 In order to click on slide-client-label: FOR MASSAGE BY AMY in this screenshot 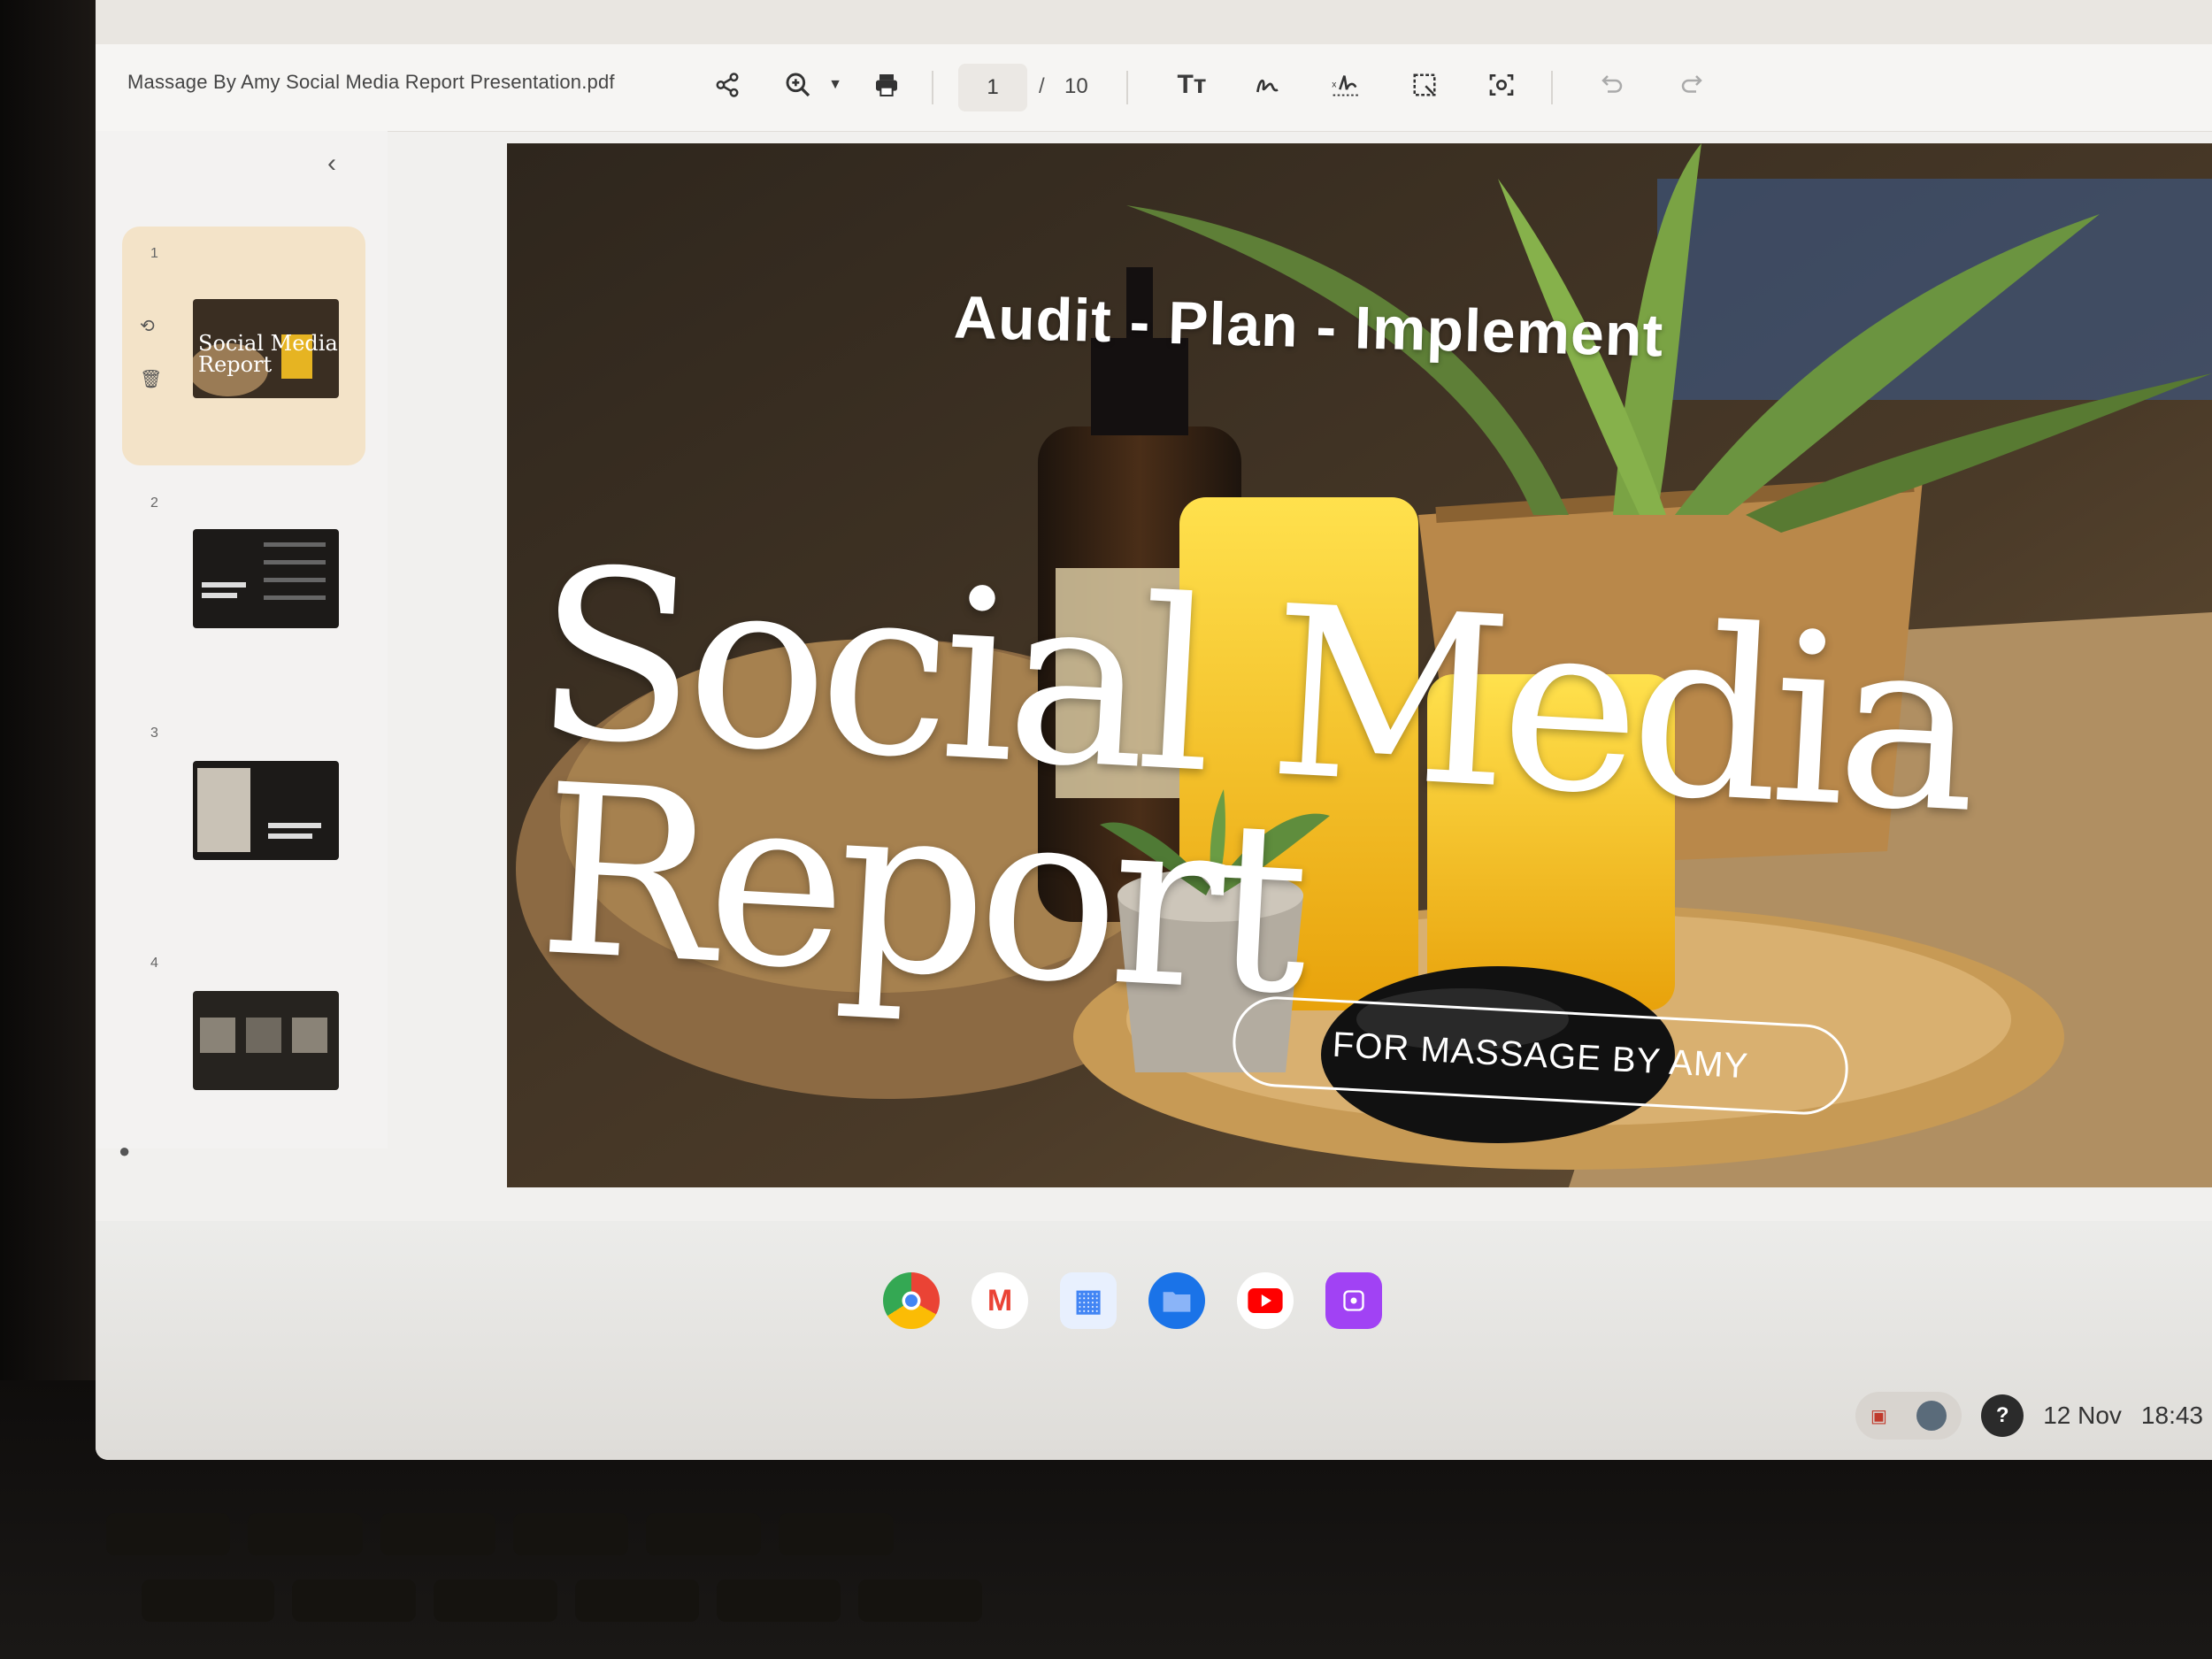, I will do `click(1541, 1056)`.